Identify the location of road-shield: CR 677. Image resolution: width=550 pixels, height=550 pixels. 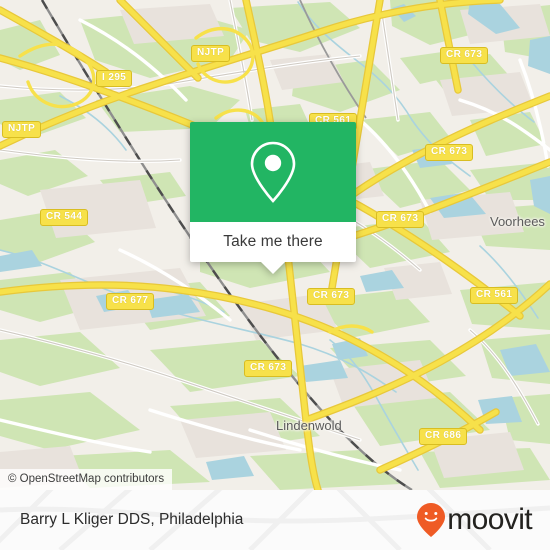
(130, 301).